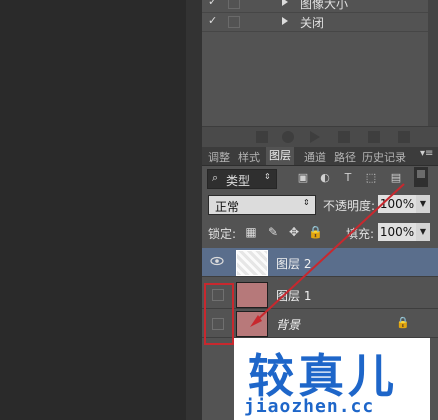 The height and width of the screenshot is (420, 438). What do you see at coordinates (294, 232) in the screenshot?
I see `lock-position-icon: ✥` at bounding box center [294, 232].